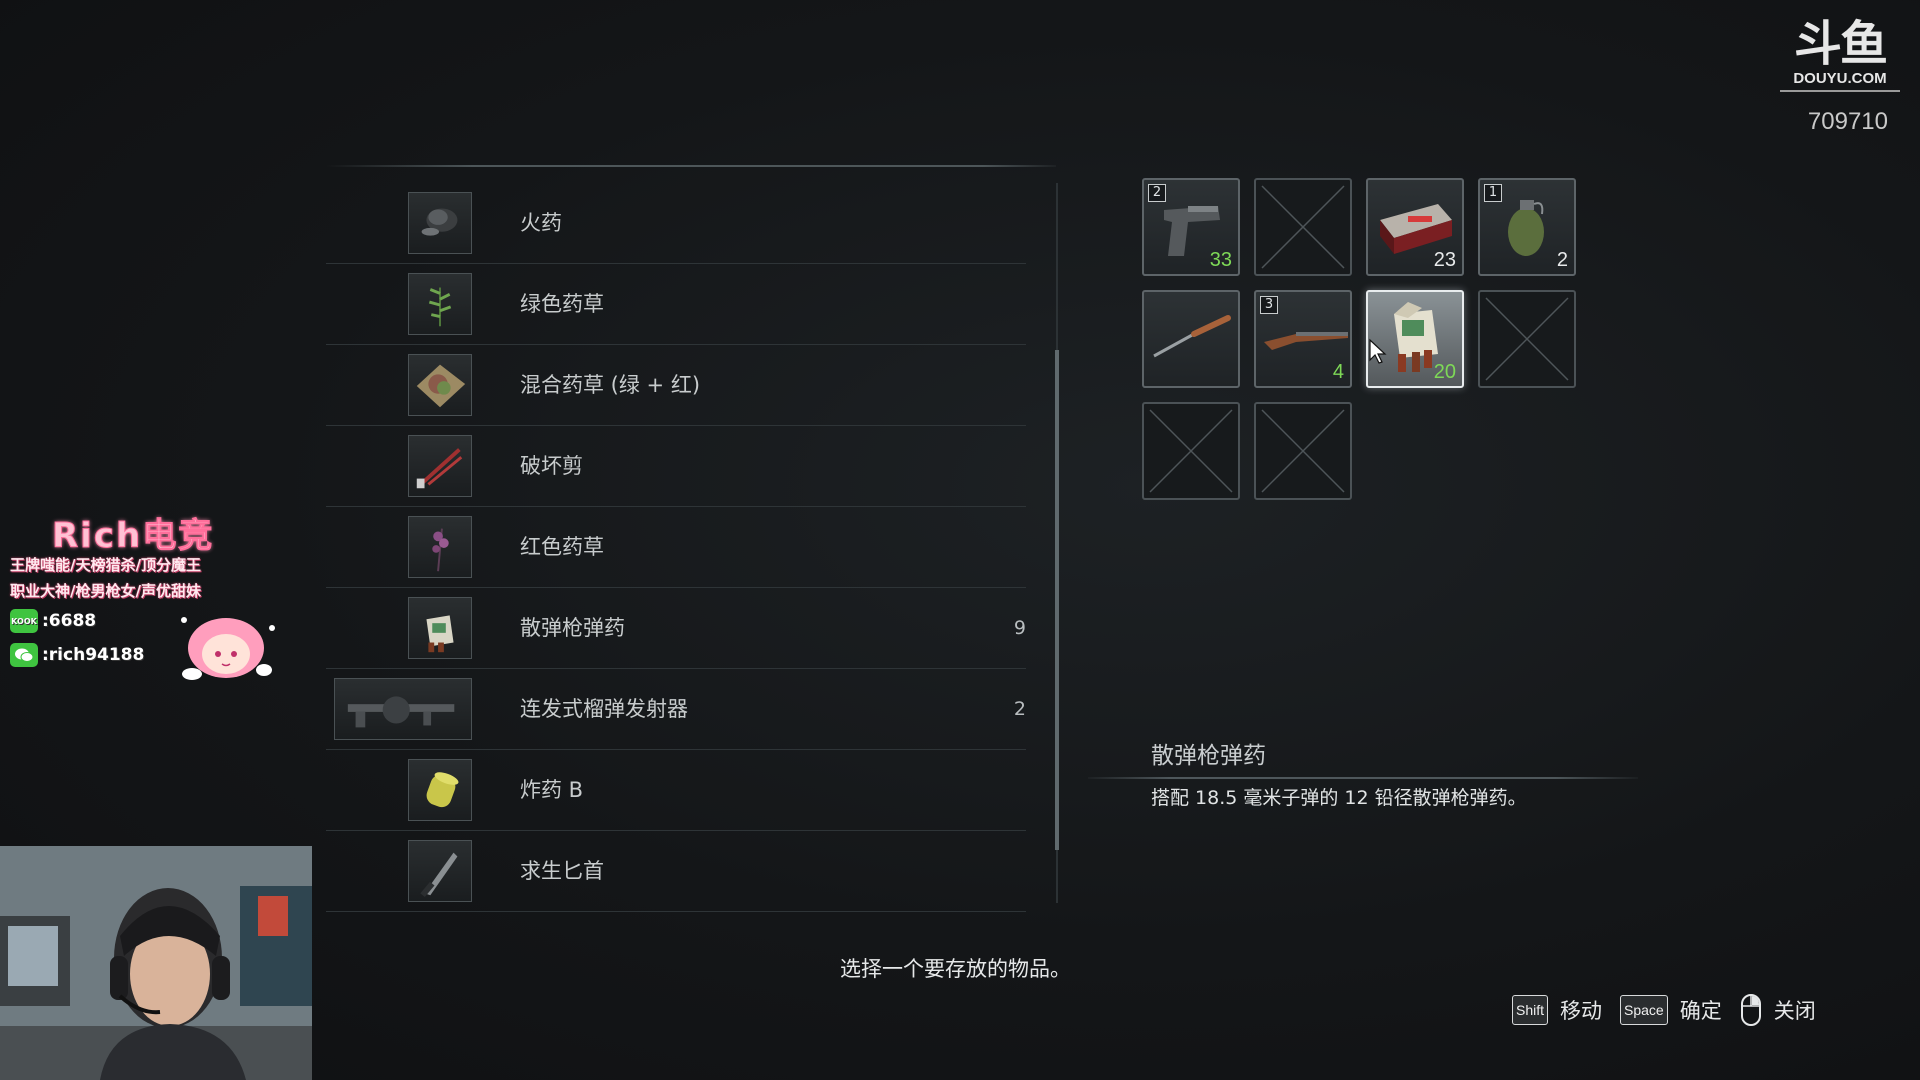 The width and height of the screenshot is (1920, 1080). I want to click on slot-quantity: 20, so click(1444, 372).